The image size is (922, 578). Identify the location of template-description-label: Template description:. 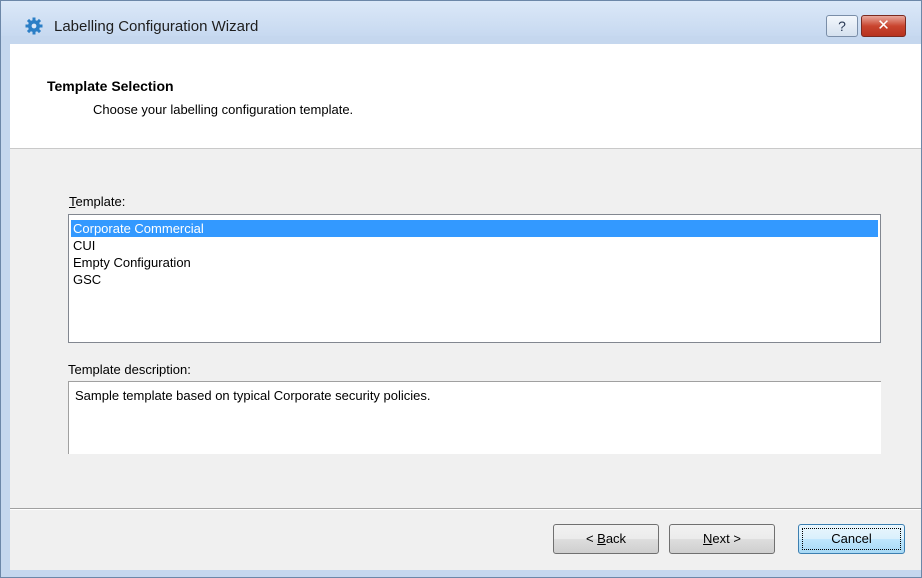
(129, 369).